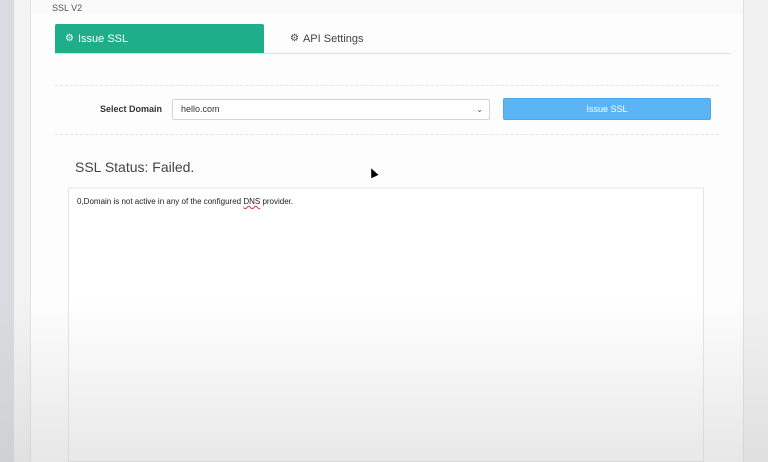 This screenshot has width=768, height=462. I want to click on chevron-down-icon: ⌄, so click(479, 109).